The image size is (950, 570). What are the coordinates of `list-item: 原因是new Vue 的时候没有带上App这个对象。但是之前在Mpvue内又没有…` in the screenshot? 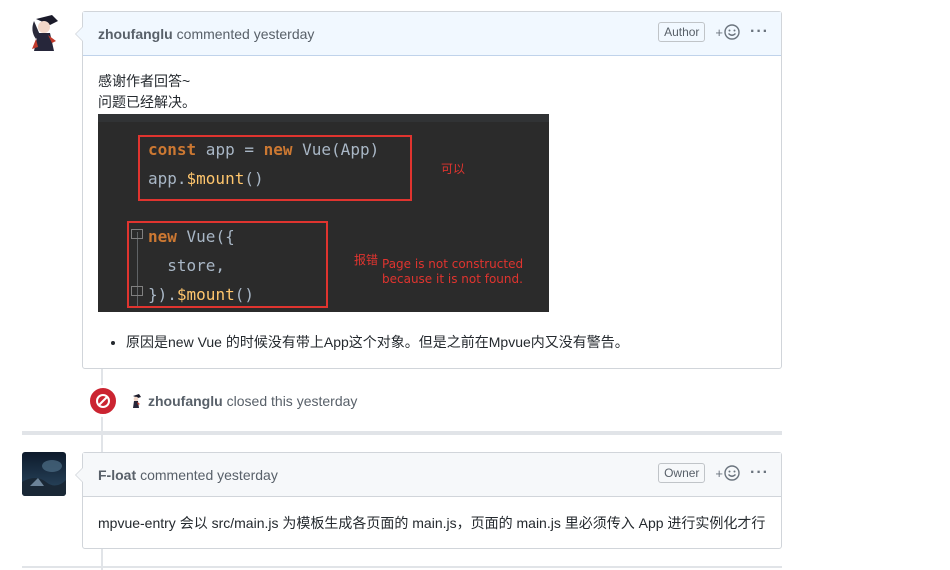 It's located at (446, 342).